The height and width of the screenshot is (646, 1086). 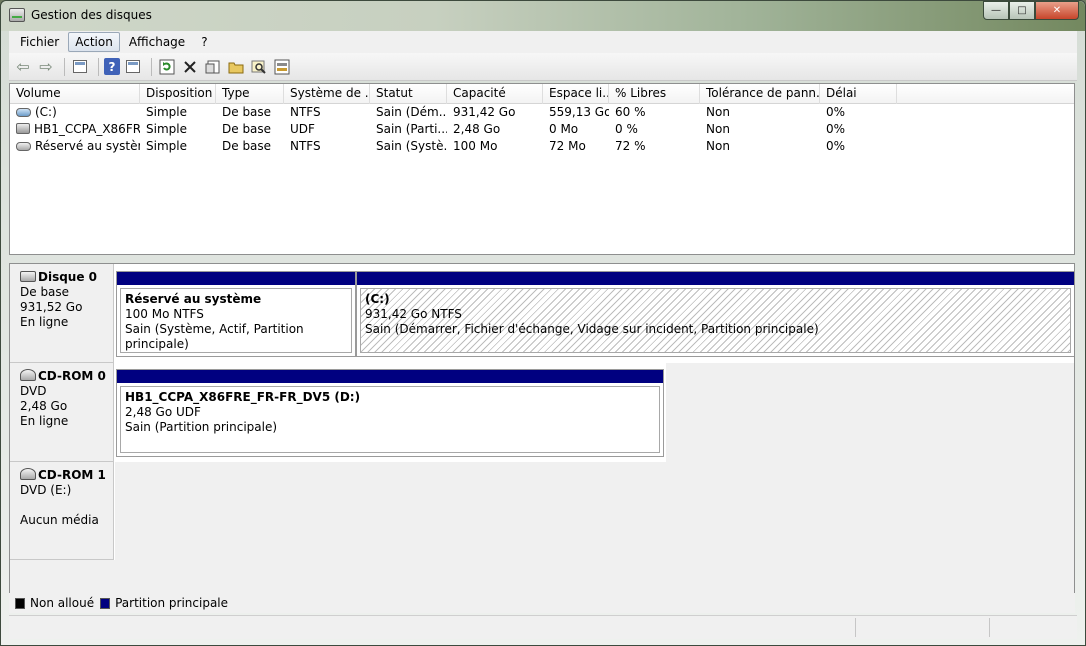 I want to click on table-cell: NTFS, so click(x=305, y=146).